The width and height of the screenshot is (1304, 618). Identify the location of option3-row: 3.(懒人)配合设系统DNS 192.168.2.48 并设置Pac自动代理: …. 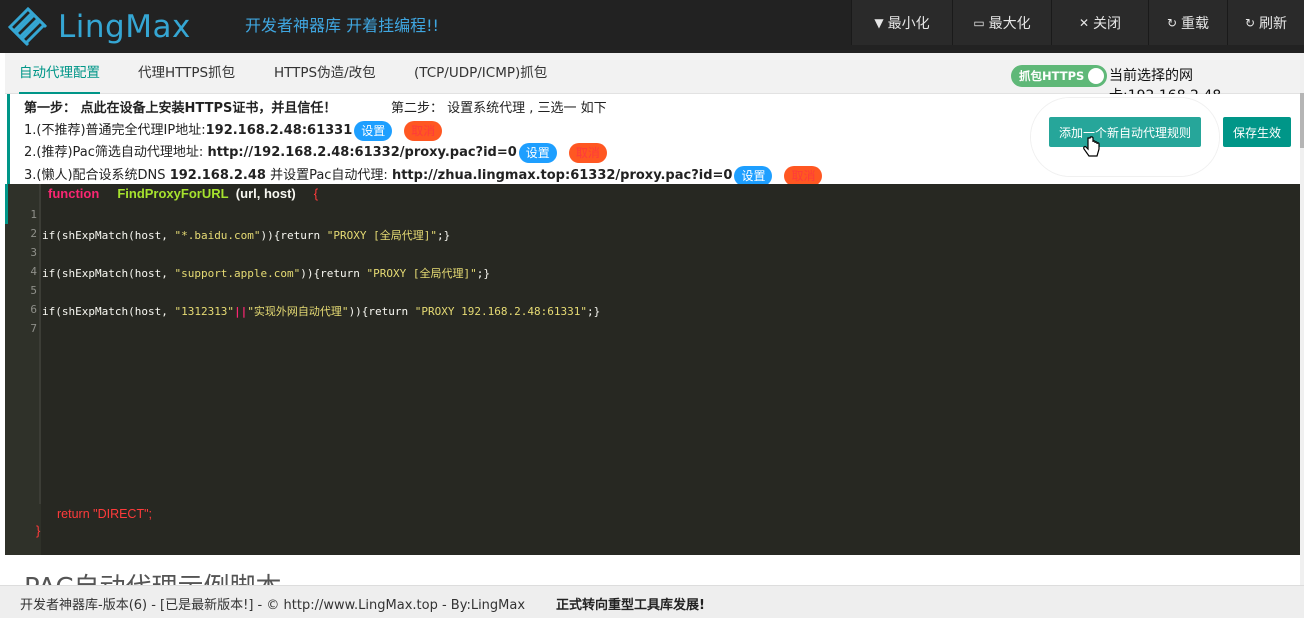
(423, 175).